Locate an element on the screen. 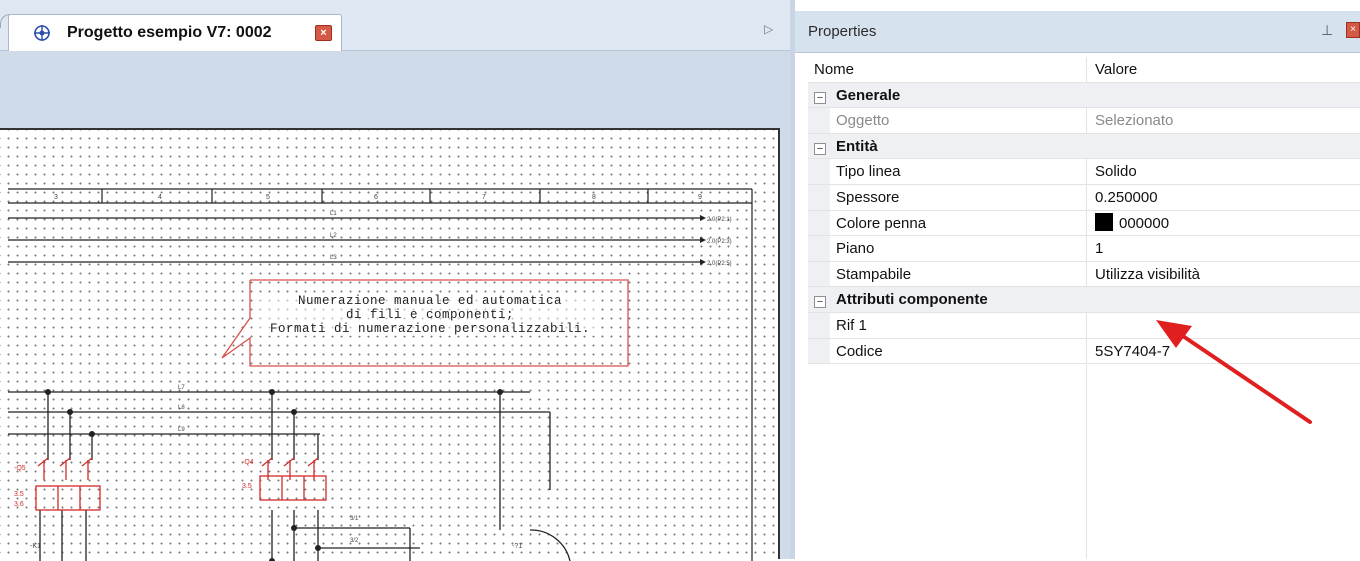  property-name: Codice is located at coordinates (859, 351).